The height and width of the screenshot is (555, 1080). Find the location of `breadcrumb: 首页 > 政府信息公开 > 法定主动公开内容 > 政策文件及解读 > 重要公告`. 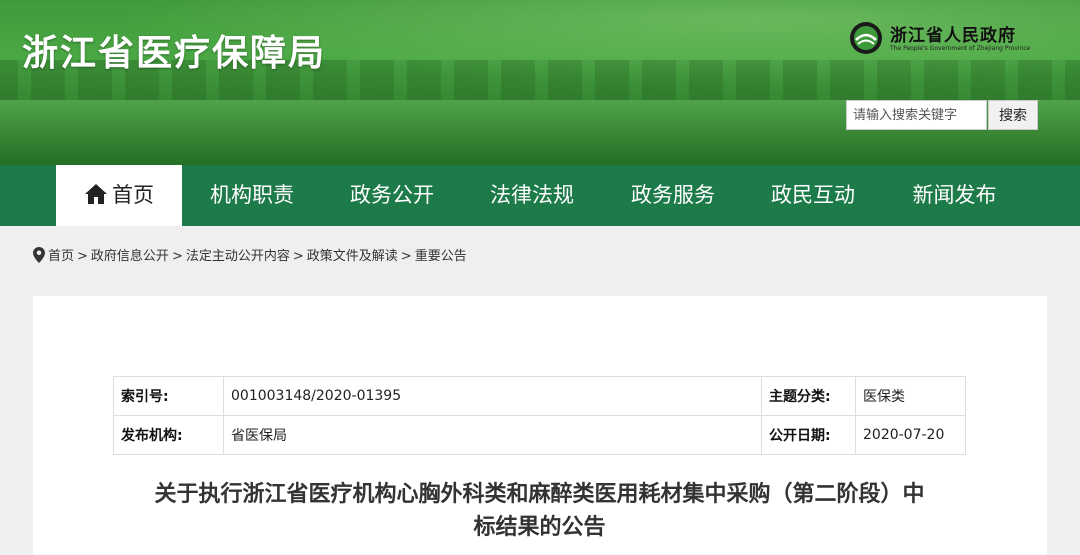

breadcrumb: 首页 > 政府信息公开 > 法定主动公开内容 > 政策文件及解读 > 重要公告 is located at coordinates (250, 254).